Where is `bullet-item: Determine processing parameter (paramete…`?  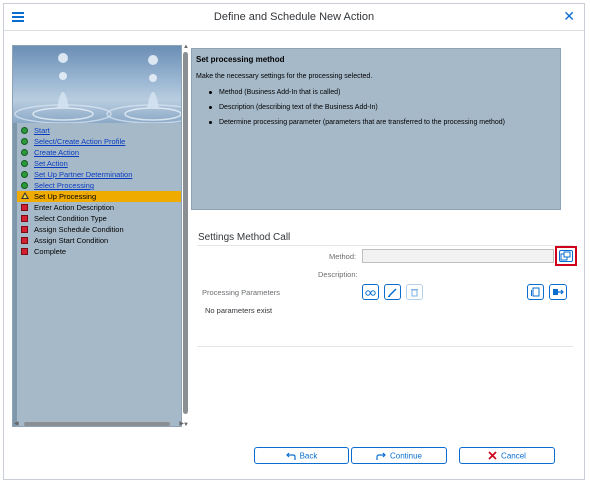 bullet-item: Determine processing parameter (paramete… is located at coordinates (357, 124).